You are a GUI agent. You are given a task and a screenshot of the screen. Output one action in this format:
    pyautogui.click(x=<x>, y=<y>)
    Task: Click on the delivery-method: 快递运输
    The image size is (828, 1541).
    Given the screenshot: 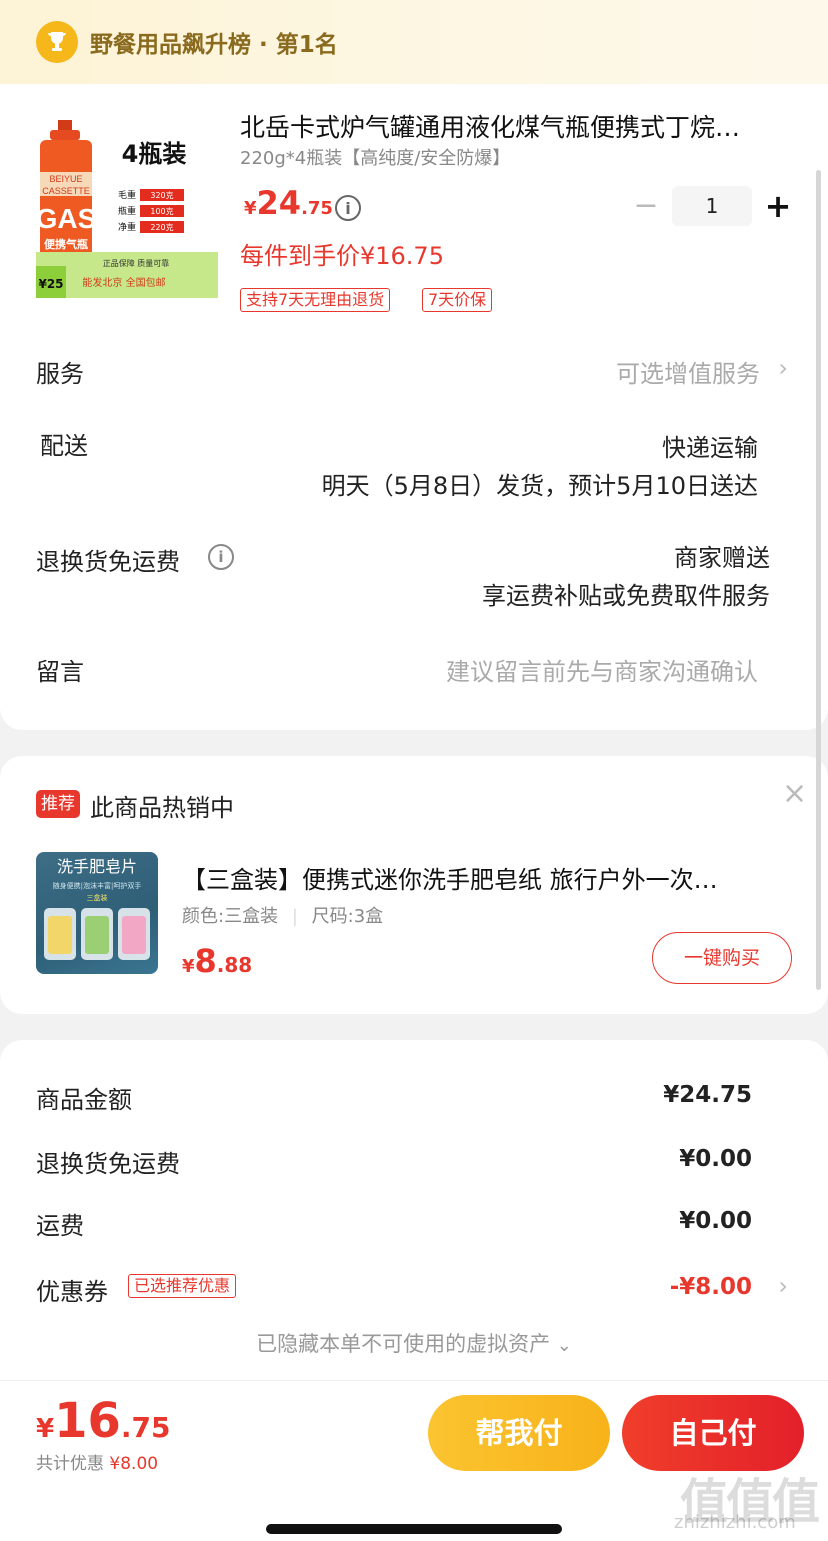 What is the action you would take?
    pyautogui.click(x=710, y=448)
    